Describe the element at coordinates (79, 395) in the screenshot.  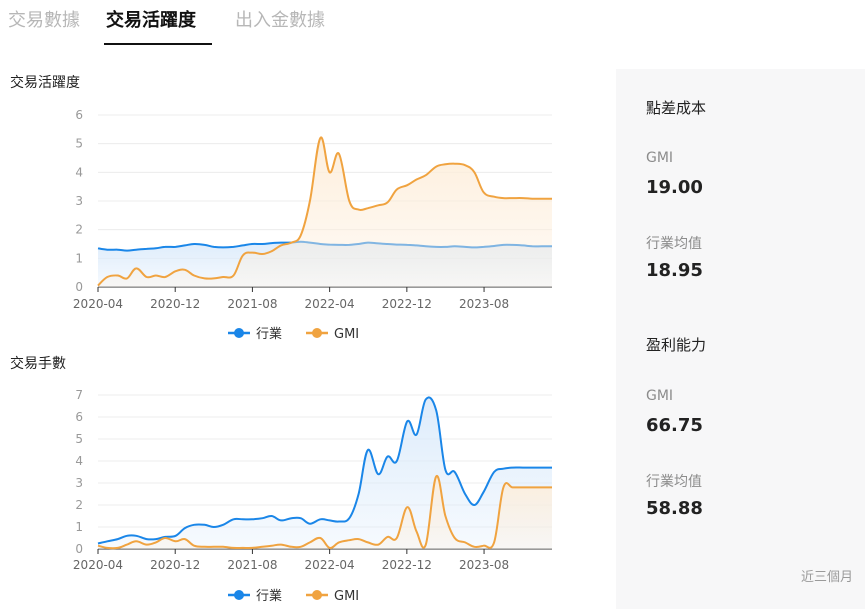
I see `y-tick-label: 7` at that location.